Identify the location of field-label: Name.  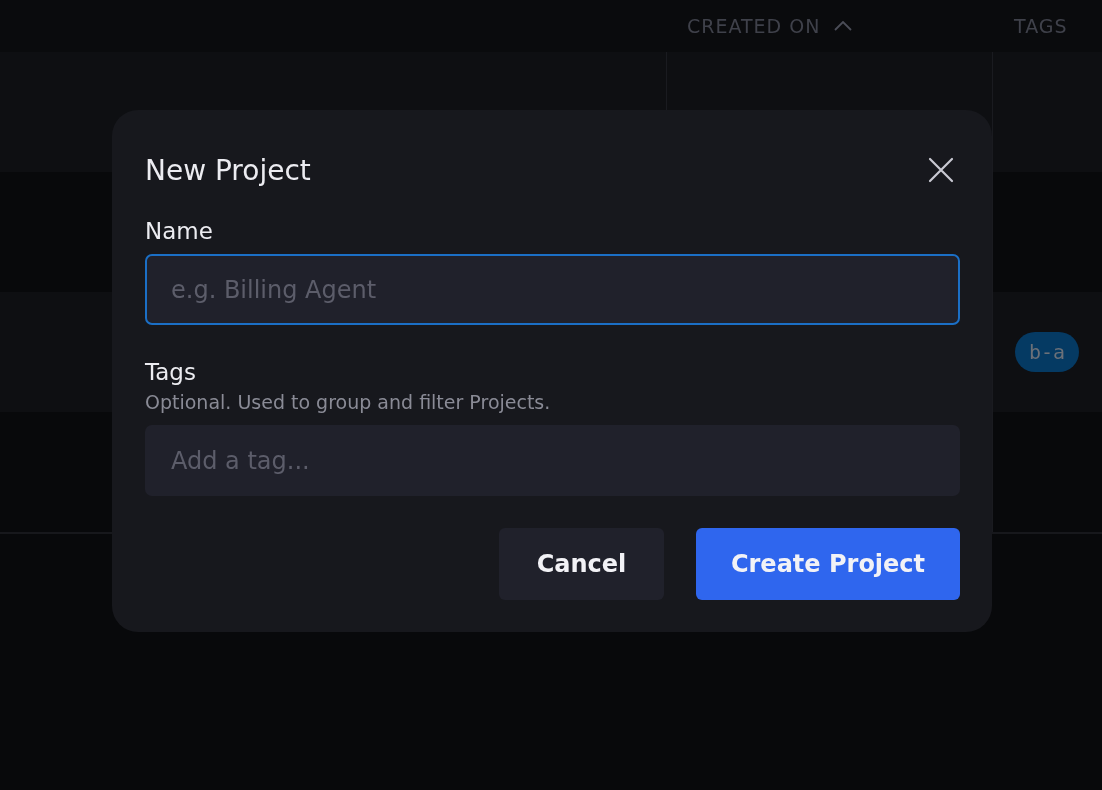
(179, 231).